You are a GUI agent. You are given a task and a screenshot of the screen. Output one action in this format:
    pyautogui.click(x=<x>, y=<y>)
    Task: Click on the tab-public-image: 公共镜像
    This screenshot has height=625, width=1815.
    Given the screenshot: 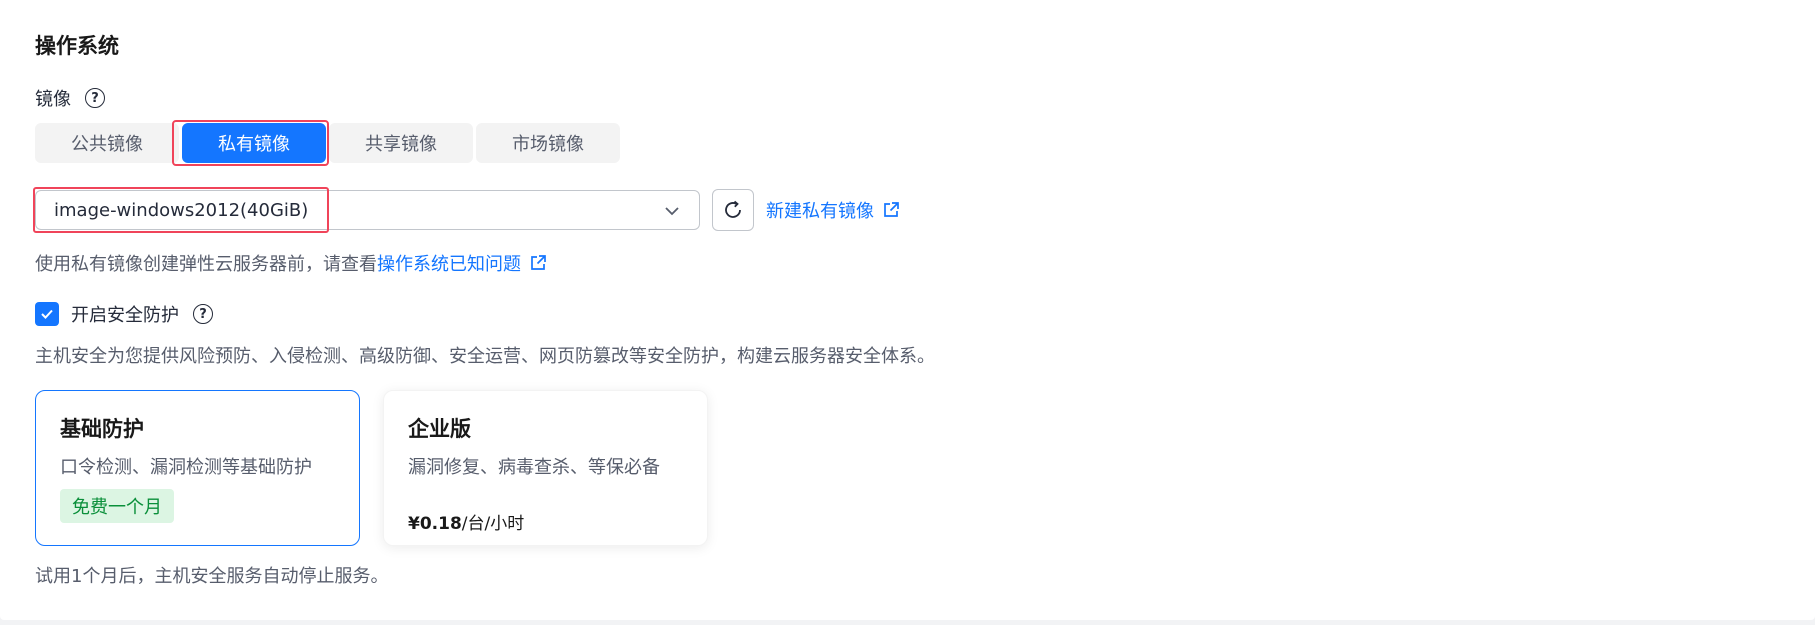 What is the action you would take?
    pyautogui.click(x=107, y=143)
    